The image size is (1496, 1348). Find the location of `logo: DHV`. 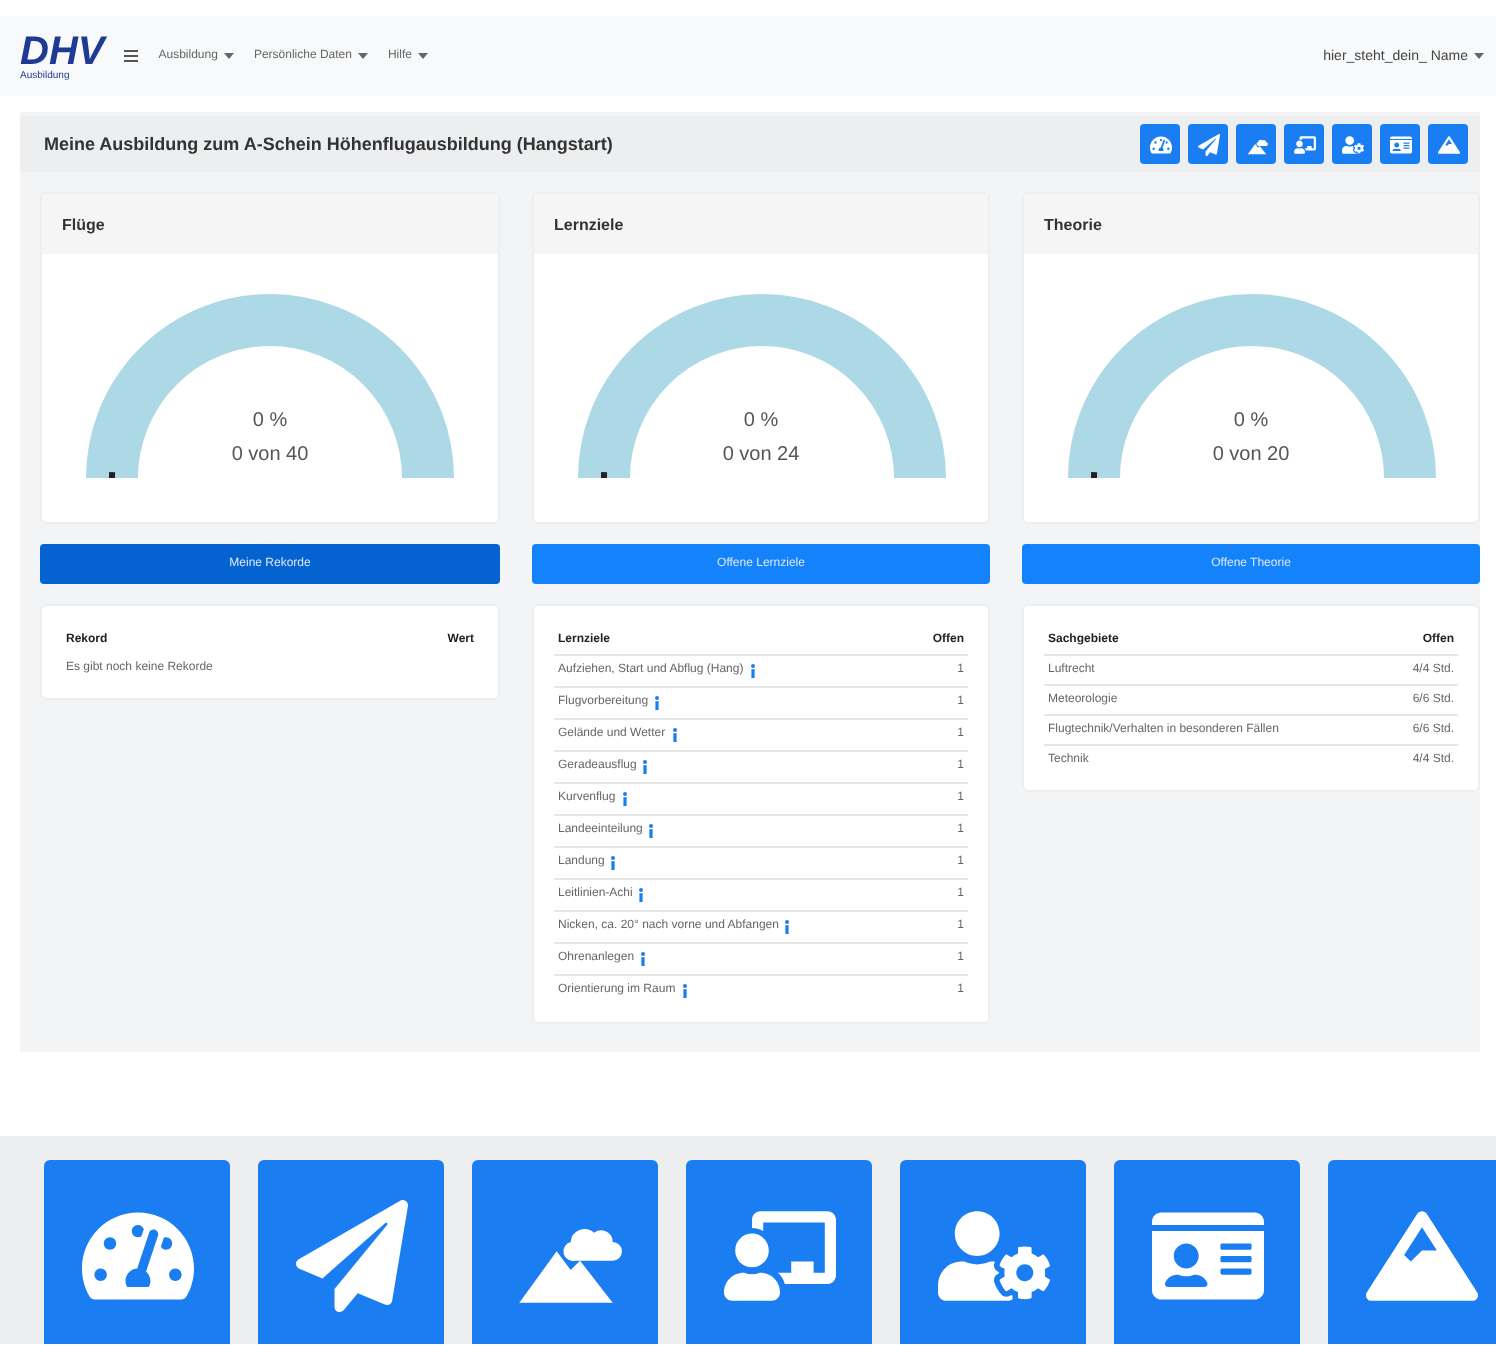

logo: DHV is located at coordinates (62, 51).